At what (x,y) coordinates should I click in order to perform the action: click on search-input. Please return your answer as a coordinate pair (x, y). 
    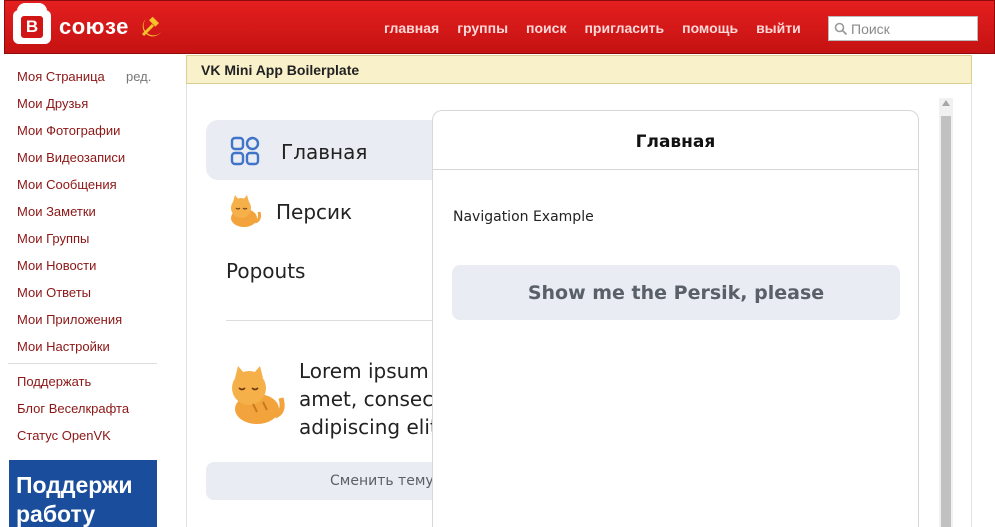
    Looking at the image, I should click on (911, 28).